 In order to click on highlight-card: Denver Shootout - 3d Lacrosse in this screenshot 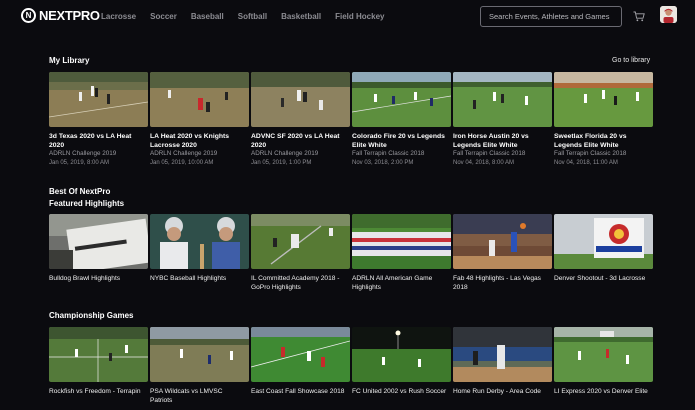, I will do `click(603, 253)`.